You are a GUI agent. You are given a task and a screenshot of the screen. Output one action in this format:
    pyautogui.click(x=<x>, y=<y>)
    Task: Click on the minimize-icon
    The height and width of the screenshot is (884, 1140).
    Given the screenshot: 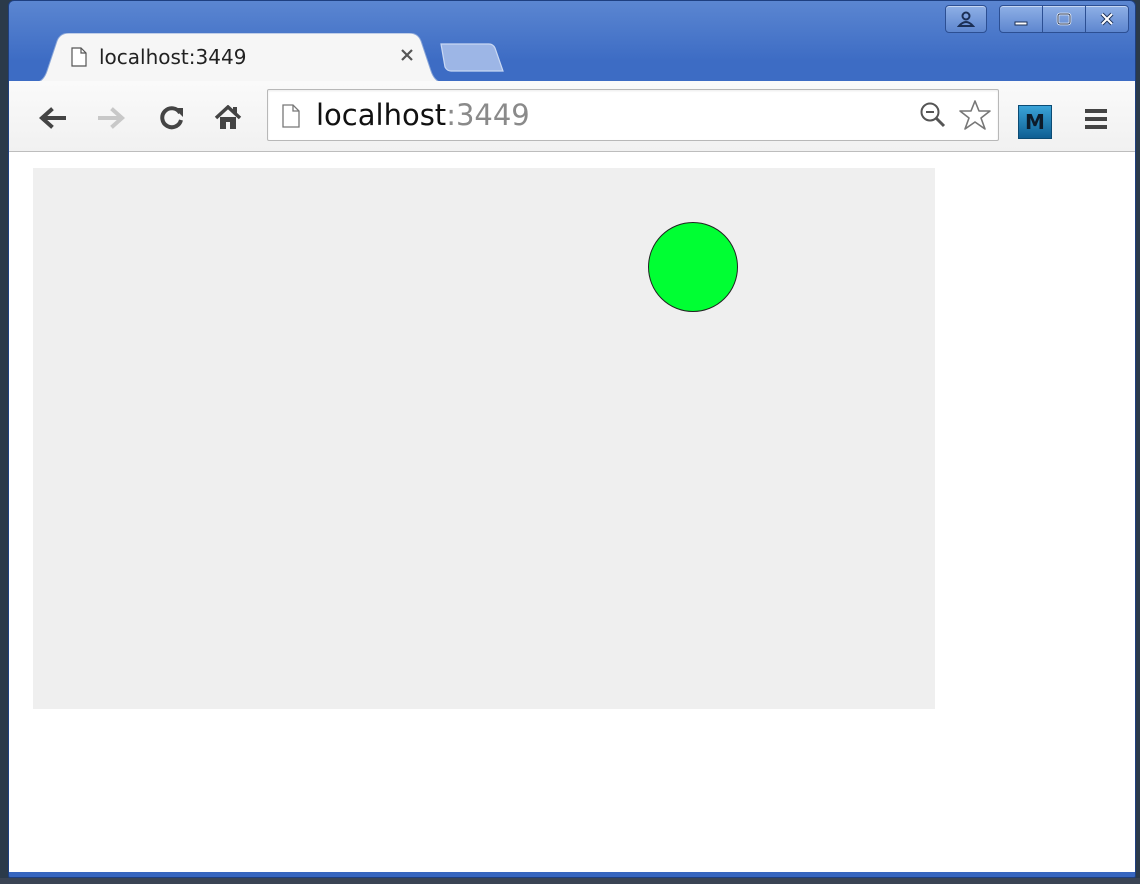 What is the action you would take?
    pyautogui.click(x=1021, y=23)
    